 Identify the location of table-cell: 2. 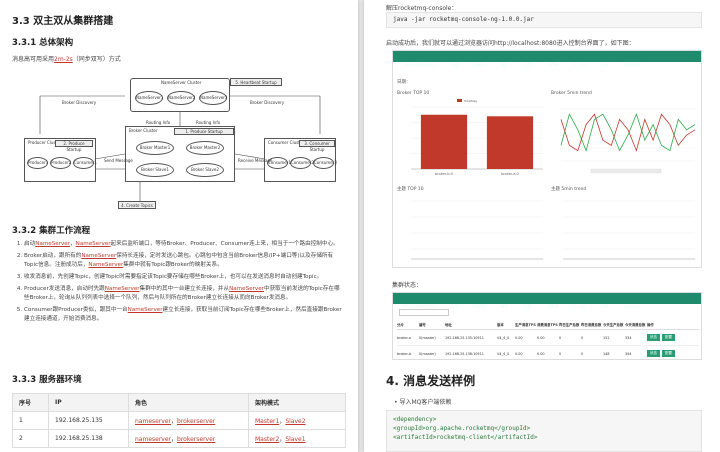
(30, 438).